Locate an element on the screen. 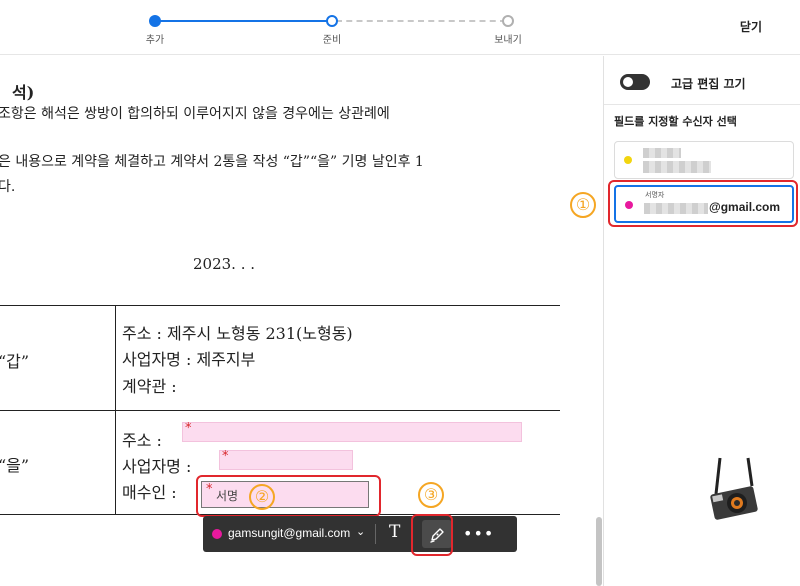 The height and width of the screenshot is (586, 800). progress-track-pending is located at coordinates (421, 21).